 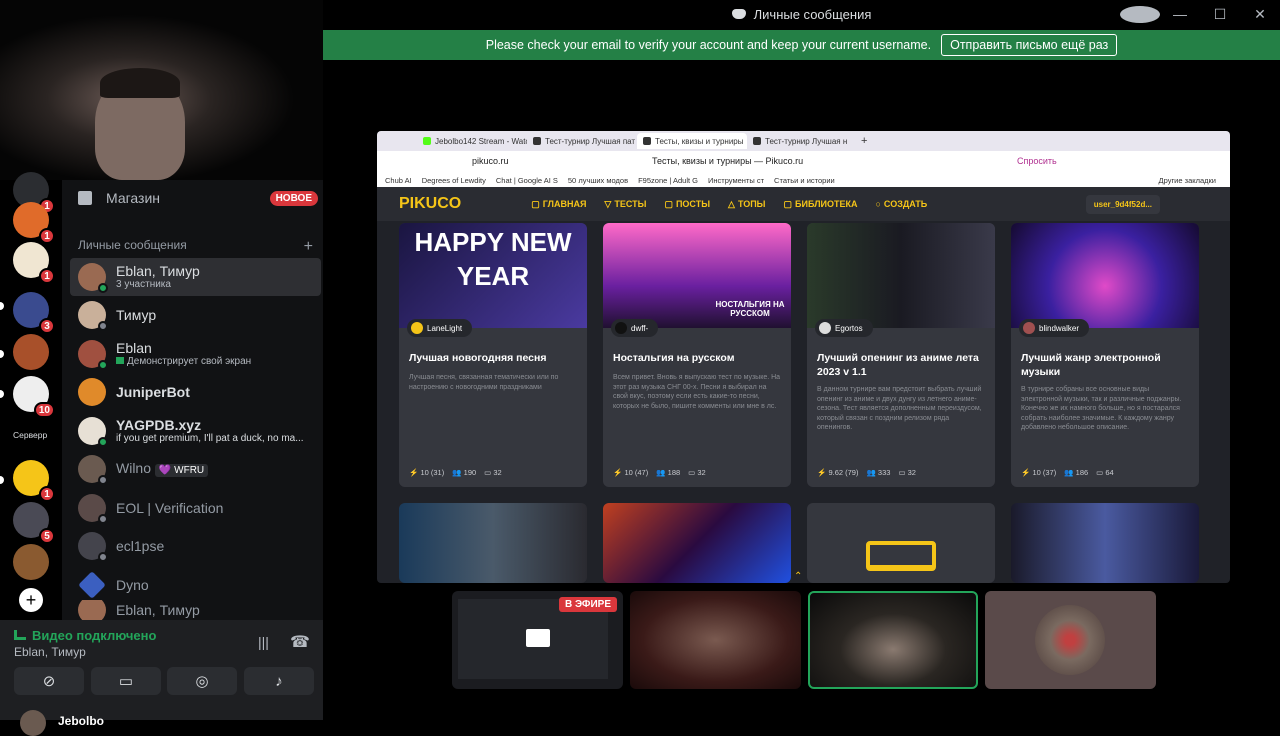 What do you see at coordinates (1194, 180) in the screenshot?
I see `other-bookmarks: Другие закладки` at bounding box center [1194, 180].